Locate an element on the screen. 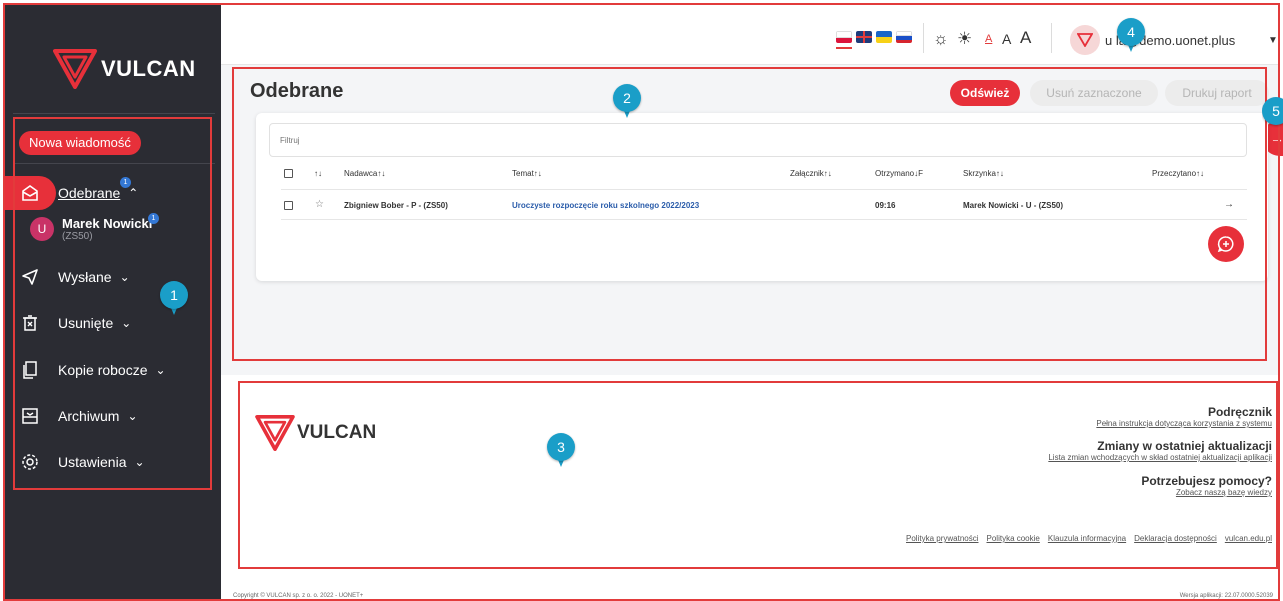 The image size is (1283, 601). sidebar-item-kopie-robocze: Kopie robocze ⌄ is located at coordinates (108, 370).